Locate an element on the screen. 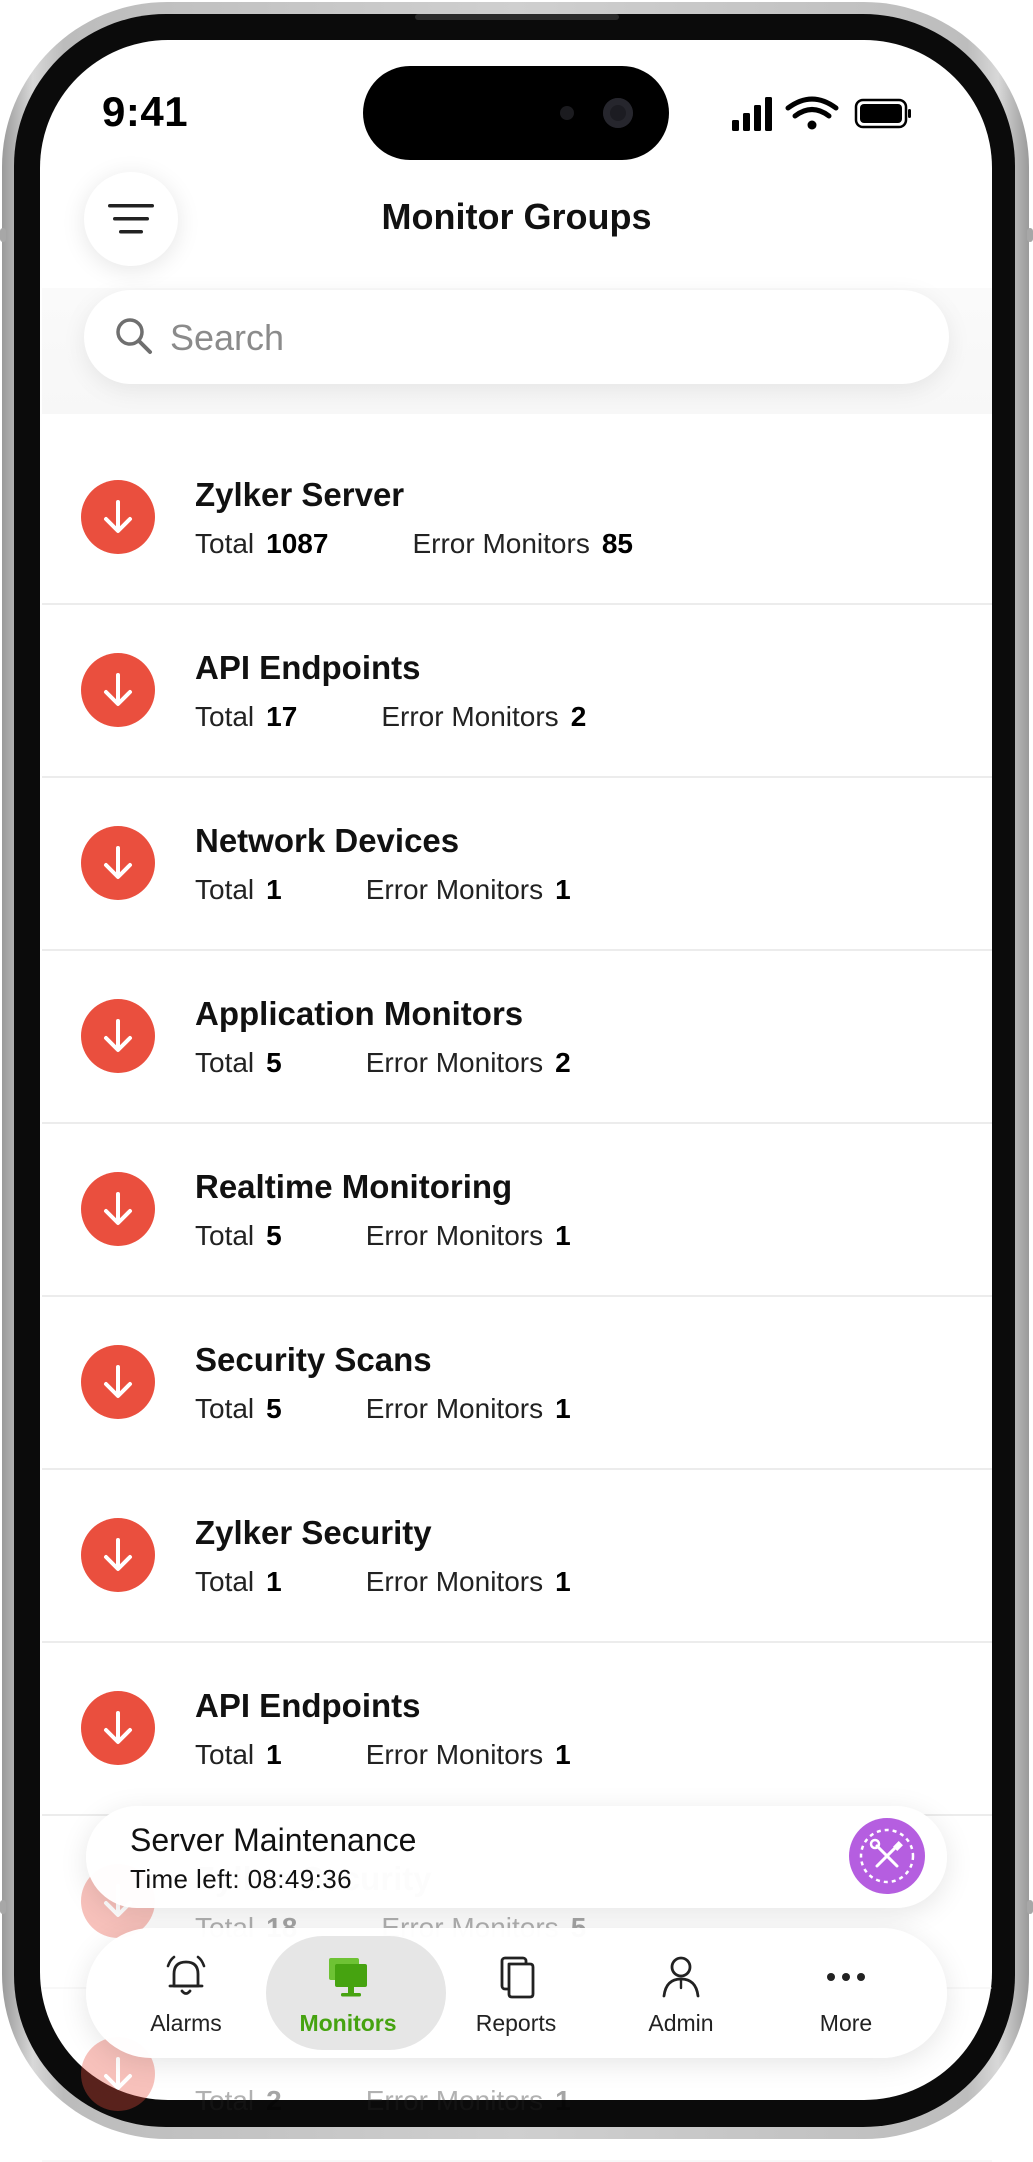  group-stats: Total 17 Error Monitors 2 is located at coordinates (390, 717).